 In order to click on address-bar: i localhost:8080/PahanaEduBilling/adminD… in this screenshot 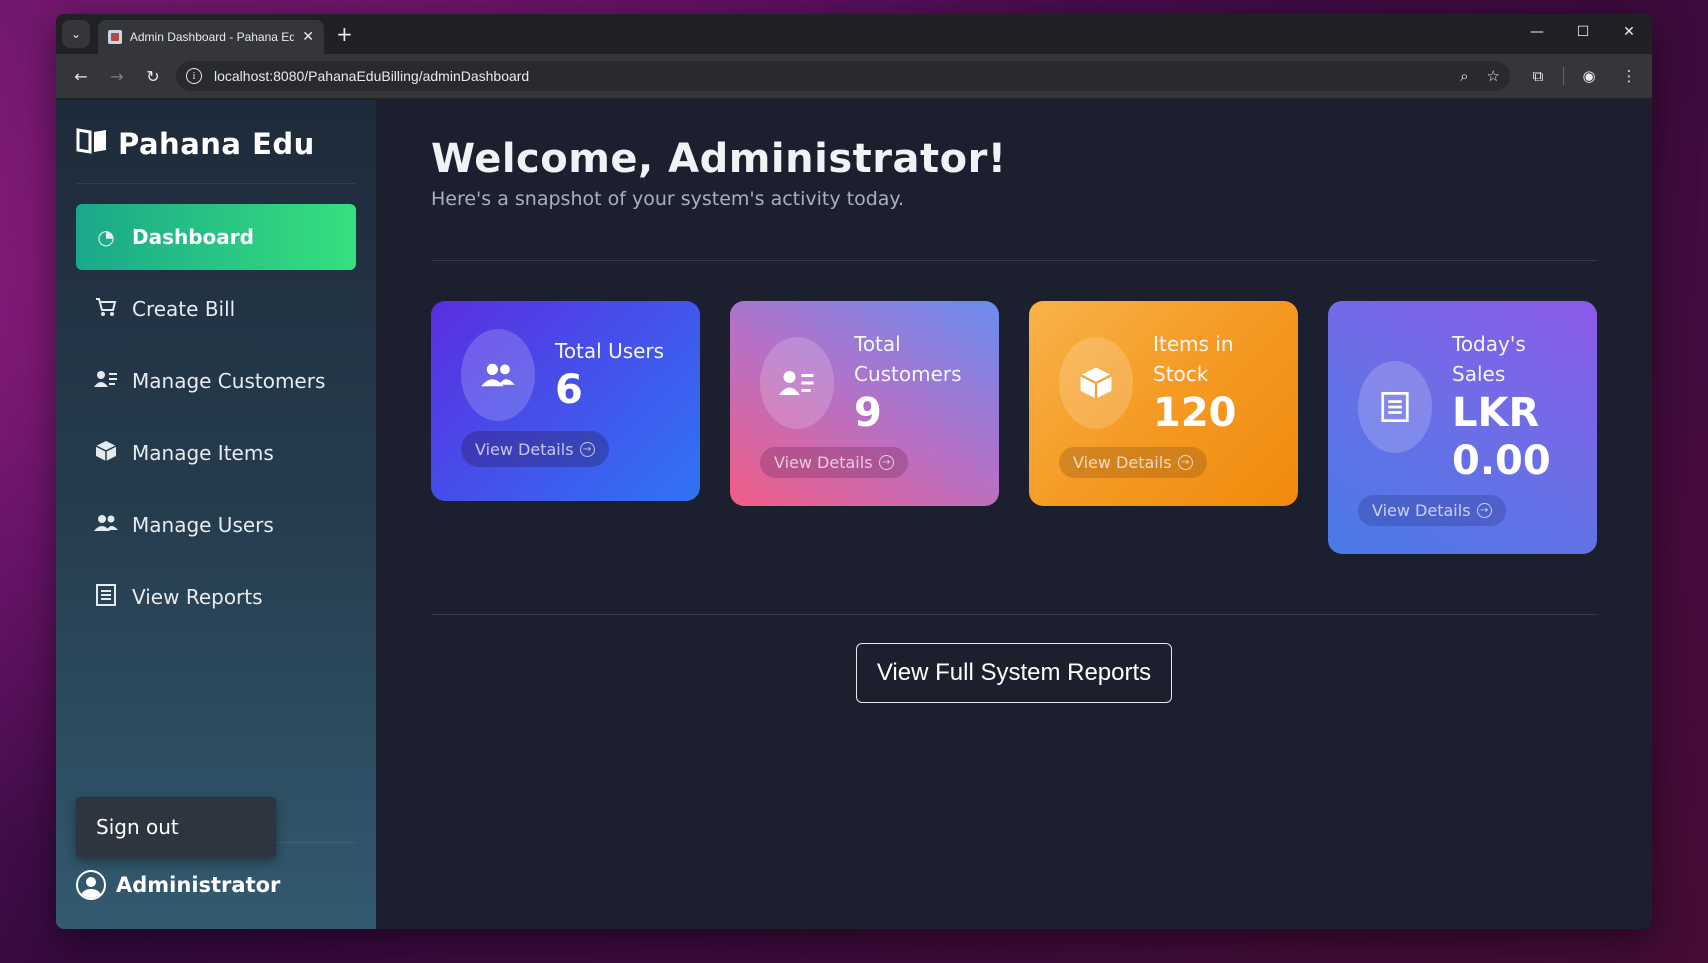, I will do `click(843, 76)`.